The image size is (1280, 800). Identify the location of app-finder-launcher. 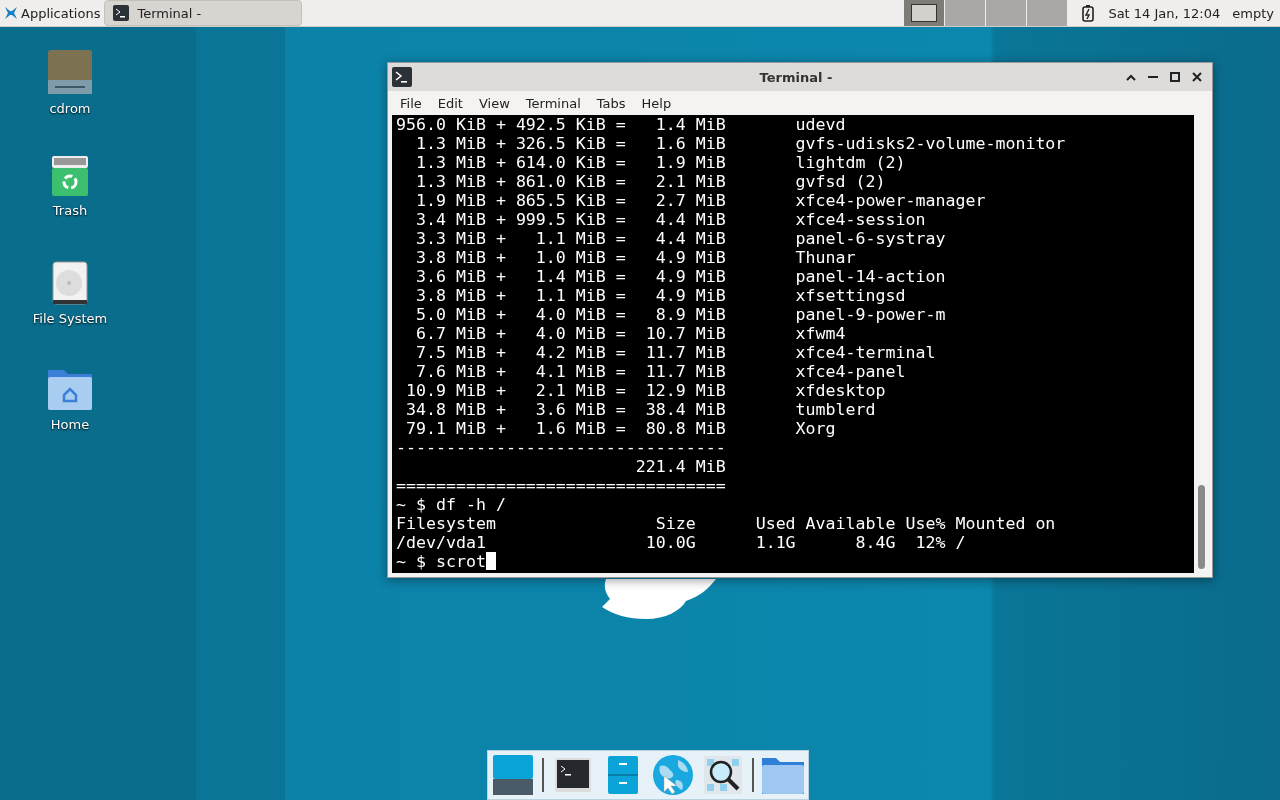
(723, 775).